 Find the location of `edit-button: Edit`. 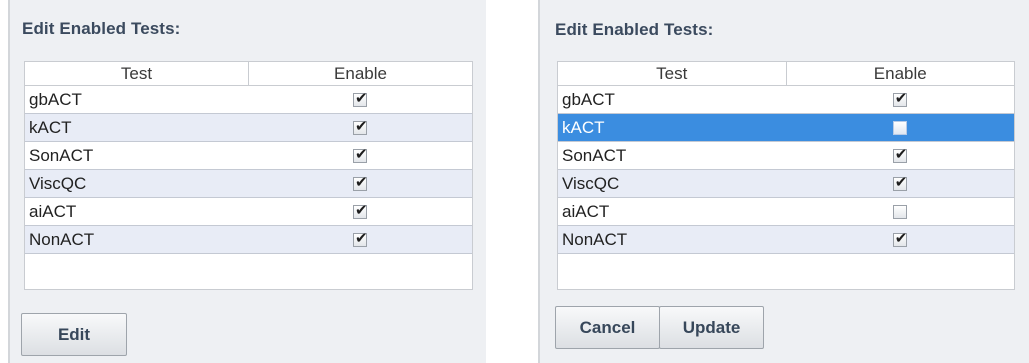

edit-button: Edit is located at coordinates (74, 334).